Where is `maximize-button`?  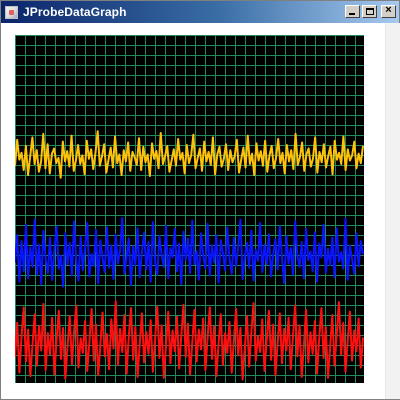
maximize-button is located at coordinates (369, 11).